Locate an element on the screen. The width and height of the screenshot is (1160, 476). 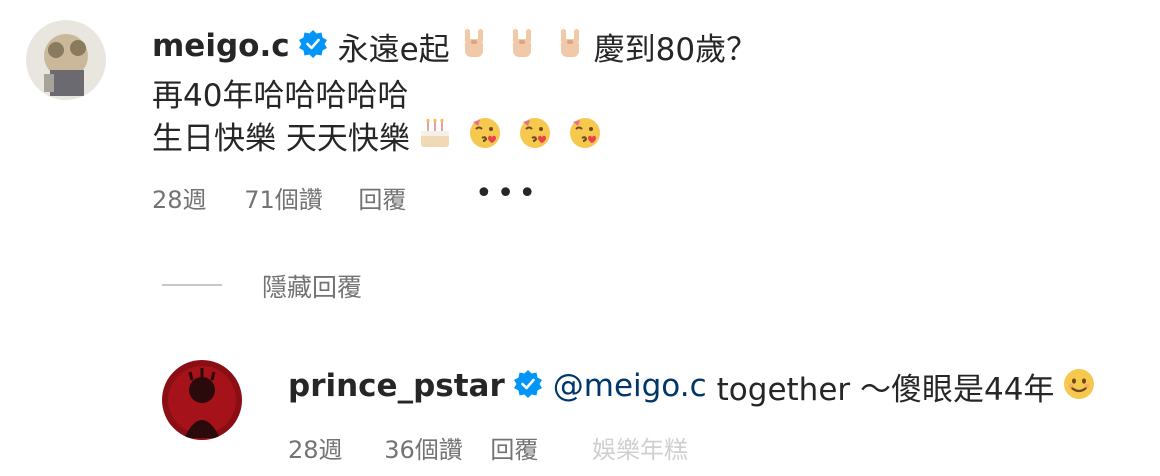
comment-text-part2: 慶到80歲？ is located at coordinates (675, 49).